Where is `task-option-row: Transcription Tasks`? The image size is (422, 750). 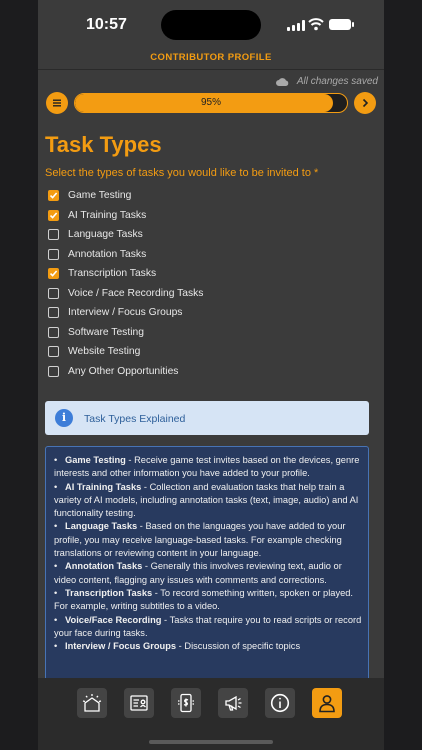
task-option-row: Transcription Tasks is located at coordinates (208, 274).